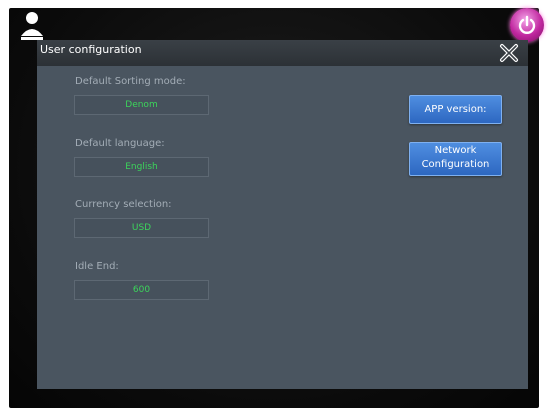 The image size is (549, 416). Describe the element at coordinates (141, 290) in the screenshot. I see `idle-end-field: 600` at that location.